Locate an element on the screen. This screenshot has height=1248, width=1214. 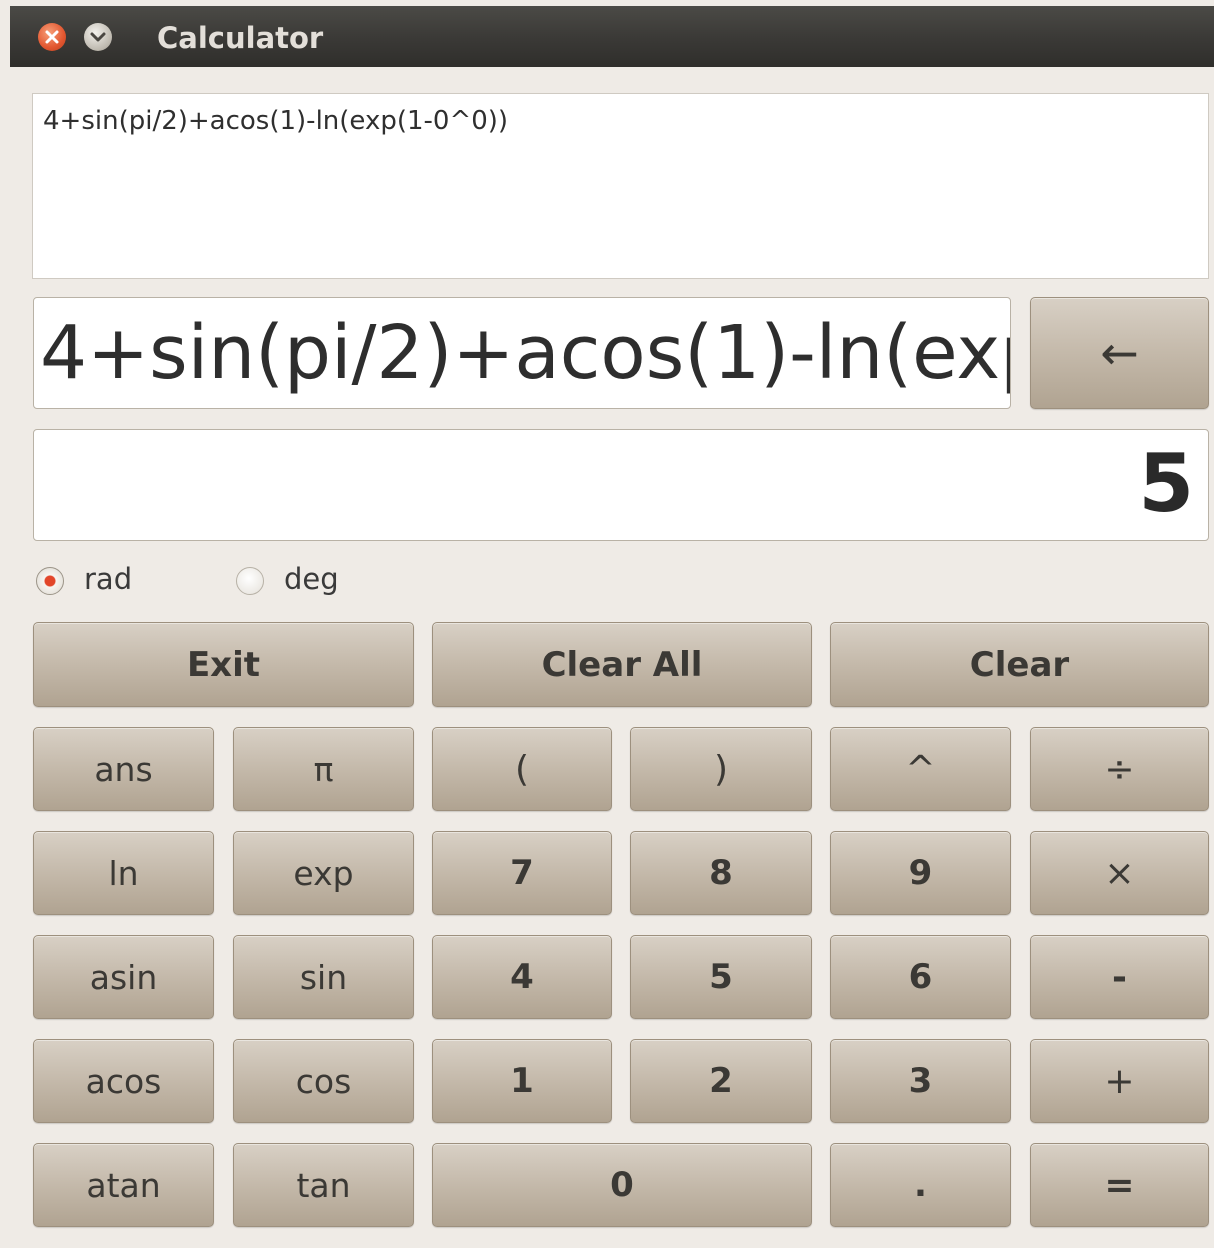
digit-3-button: 3 is located at coordinates (920, 1081).